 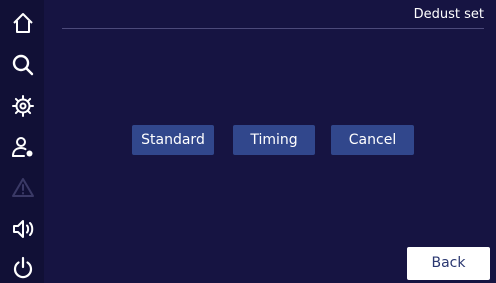 What do you see at coordinates (23, 65) in the screenshot?
I see `search-icon` at bounding box center [23, 65].